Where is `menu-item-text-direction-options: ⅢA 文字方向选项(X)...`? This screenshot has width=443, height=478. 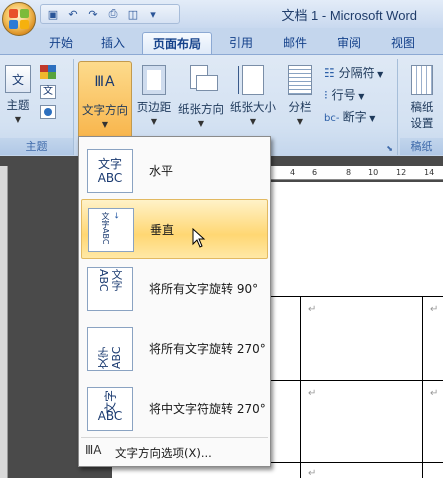 menu-item-text-direction-options: ⅢA 文字方向选项(X)... is located at coordinates (174, 452).